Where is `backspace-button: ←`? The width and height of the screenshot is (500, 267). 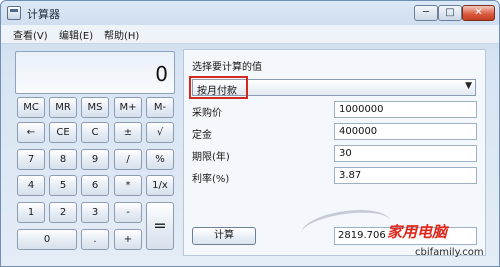
backspace-button: ← is located at coordinates (31, 132).